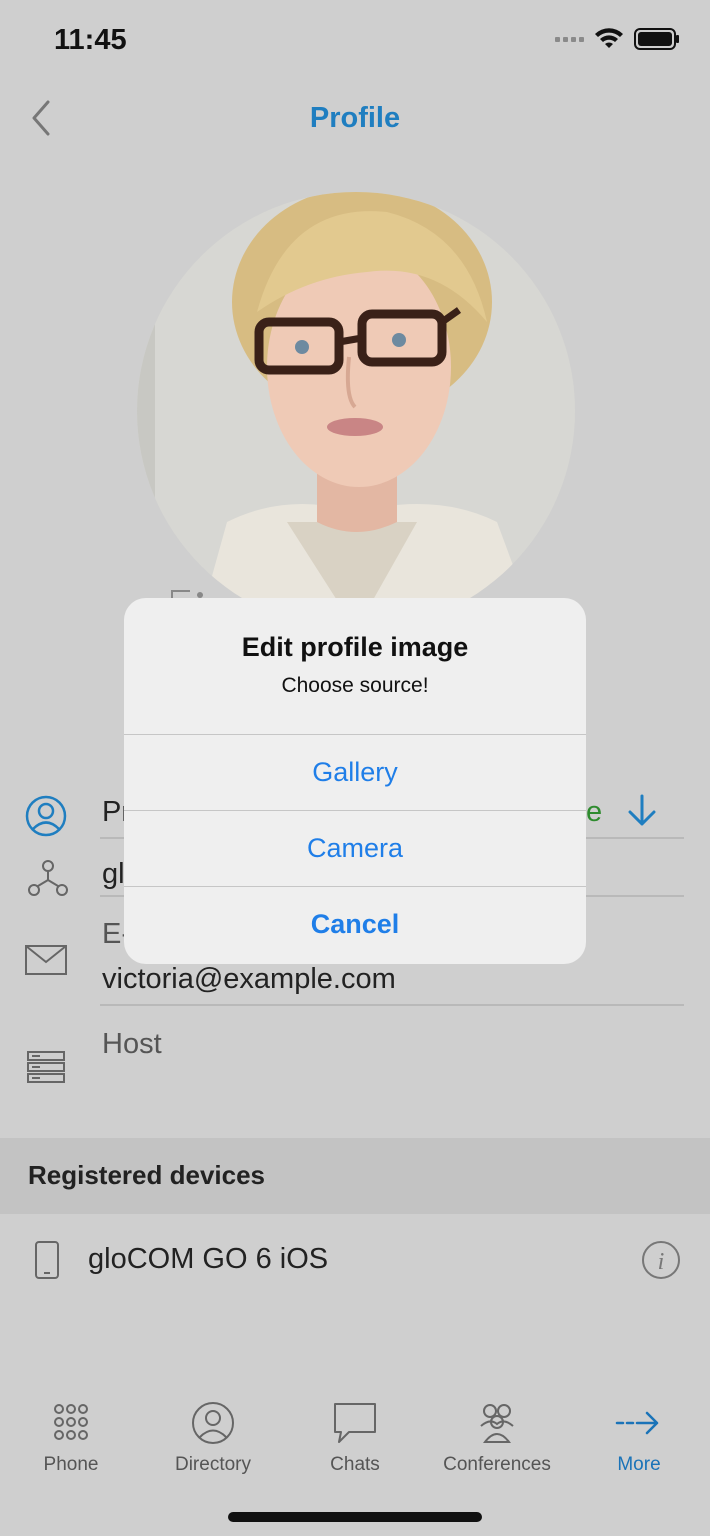  What do you see at coordinates (594, 812) in the screenshot?
I see `profile-field-trailing: e` at bounding box center [594, 812].